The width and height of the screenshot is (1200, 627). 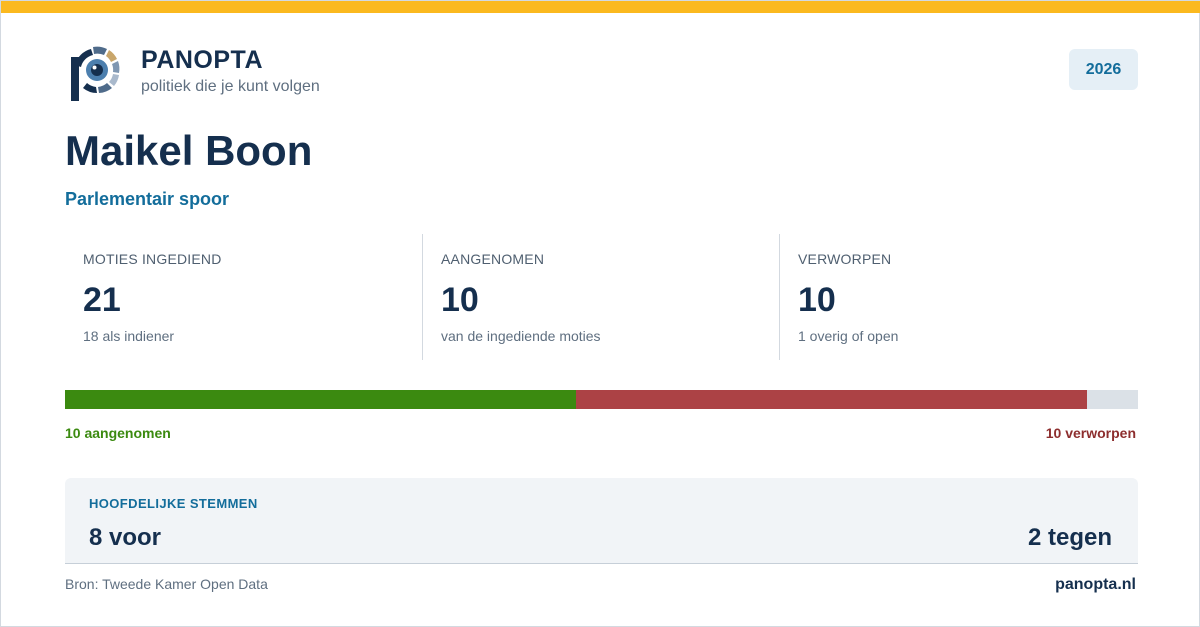 I want to click on votes-against: 2 tegen, so click(x=1069, y=537).